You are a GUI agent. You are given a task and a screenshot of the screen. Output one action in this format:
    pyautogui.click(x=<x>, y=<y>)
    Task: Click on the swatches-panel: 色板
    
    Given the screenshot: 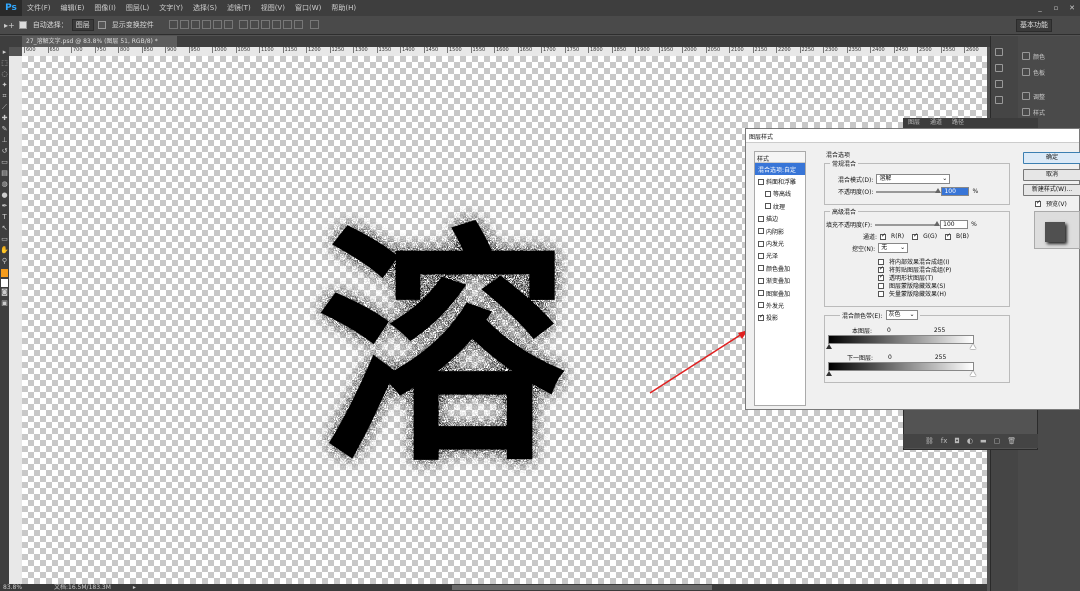 What is the action you would take?
    pyautogui.click(x=1049, y=72)
    